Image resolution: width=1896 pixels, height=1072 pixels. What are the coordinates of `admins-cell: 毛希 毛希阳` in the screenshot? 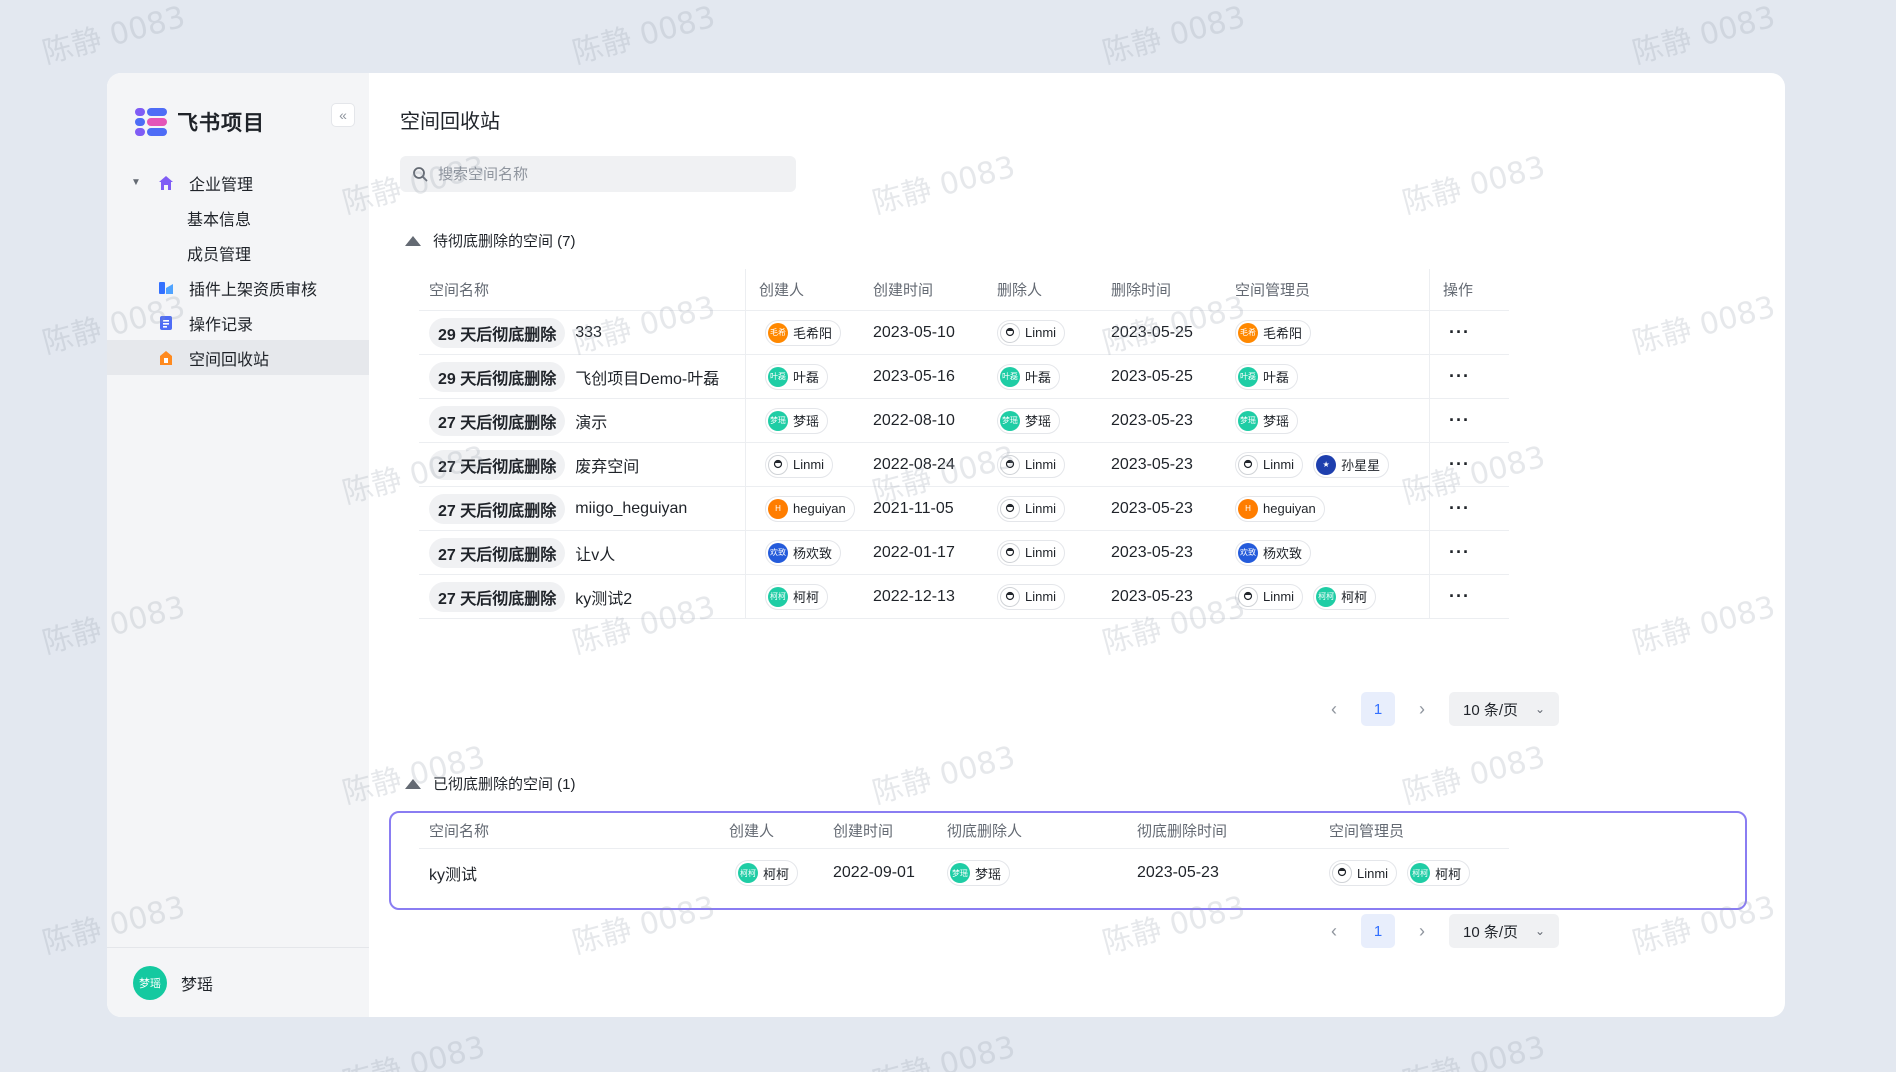 It's located at (1278, 332).